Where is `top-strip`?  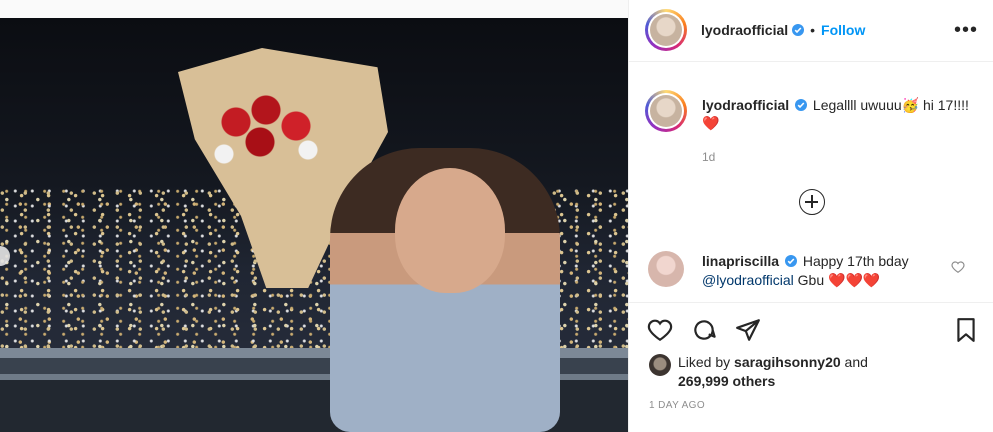 top-strip is located at coordinates (314, 9).